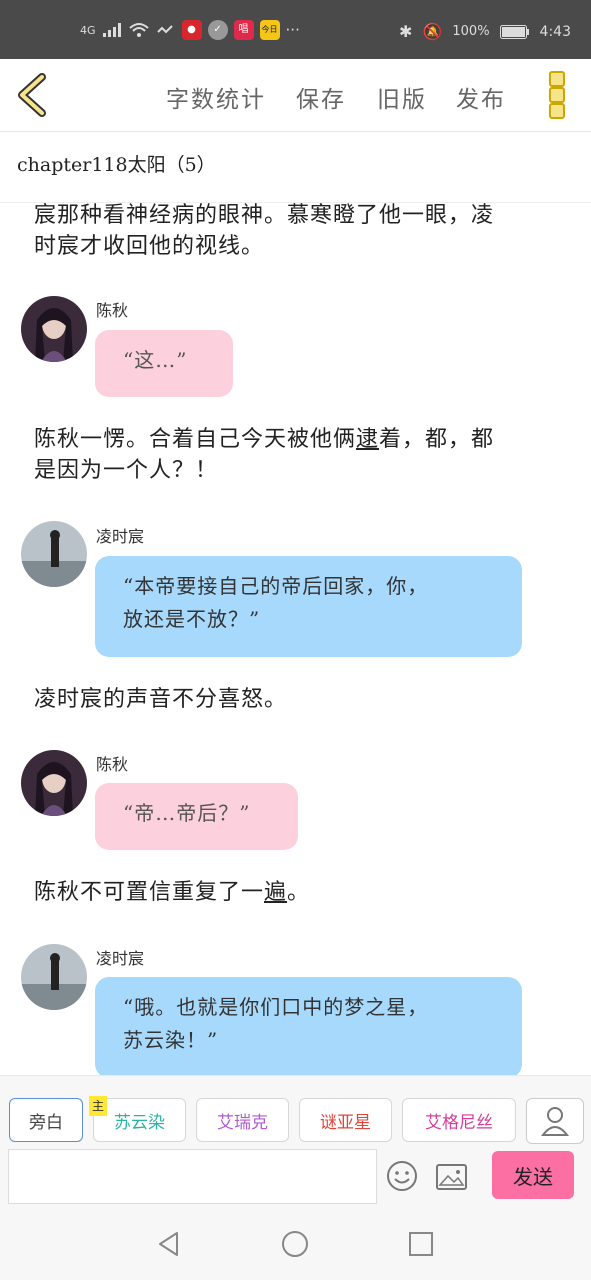  I want to click on narration-line: 陈秋一愣。合着自己今天被他俩逮着，都，都, so click(299, 439).